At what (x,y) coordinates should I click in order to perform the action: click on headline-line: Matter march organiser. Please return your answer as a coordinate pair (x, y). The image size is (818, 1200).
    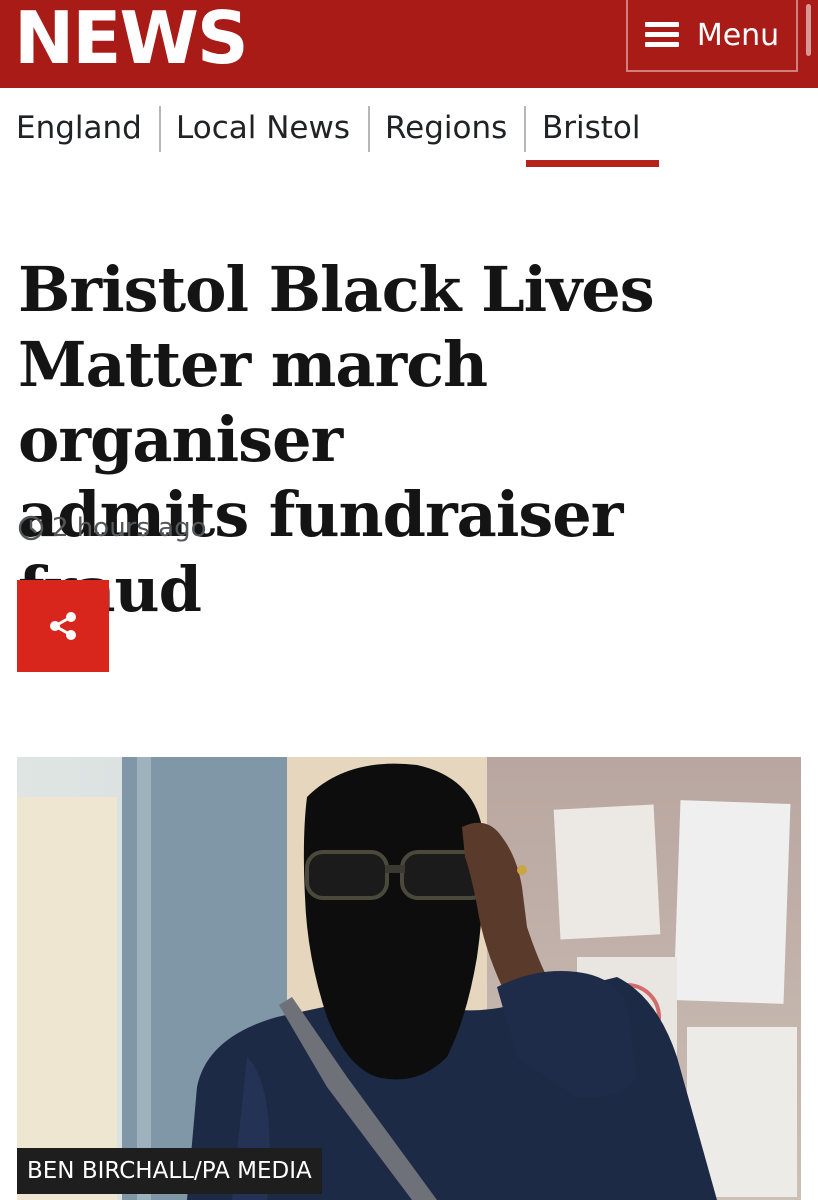
    Looking at the image, I should click on (253, 402).